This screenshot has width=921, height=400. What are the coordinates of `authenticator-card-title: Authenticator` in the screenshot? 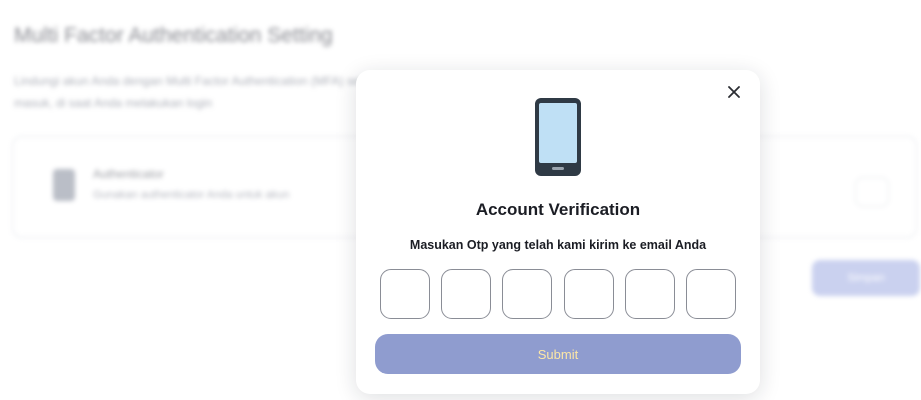 It's located at (128, 174).